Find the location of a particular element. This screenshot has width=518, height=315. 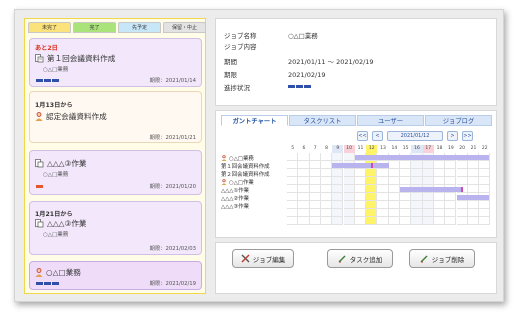

due-label: 1月21日から is located at coordinates (54, 214).